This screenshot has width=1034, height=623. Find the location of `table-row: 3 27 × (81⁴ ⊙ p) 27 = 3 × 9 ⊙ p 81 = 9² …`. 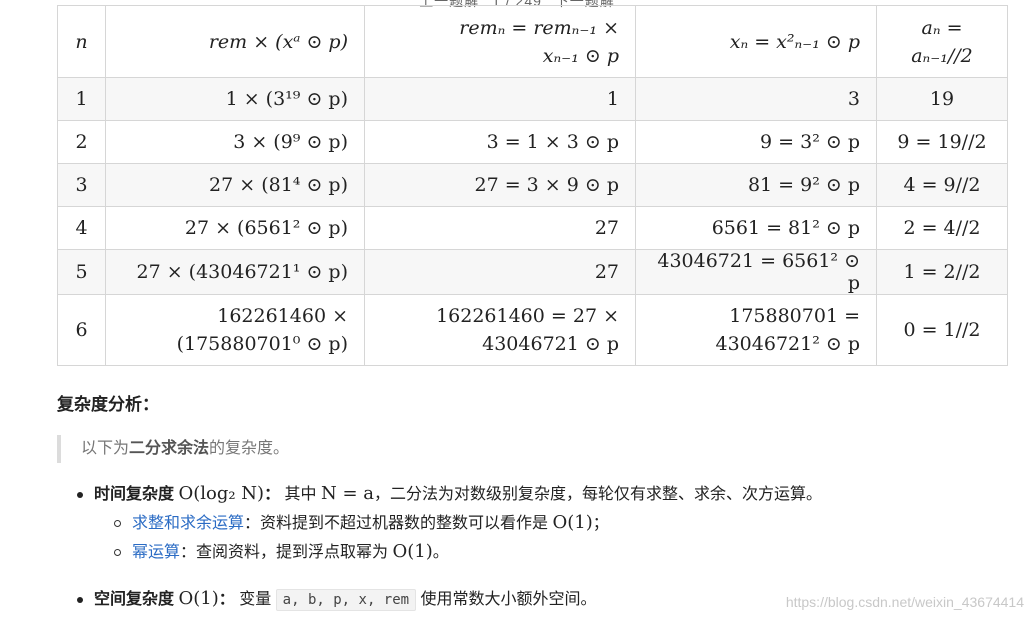

table-row: 3 27 × (81⁴ ⊙ p) 27 = 3 × 9 ⊙ p 81 = 9² … is located at coordinates (532, 185).